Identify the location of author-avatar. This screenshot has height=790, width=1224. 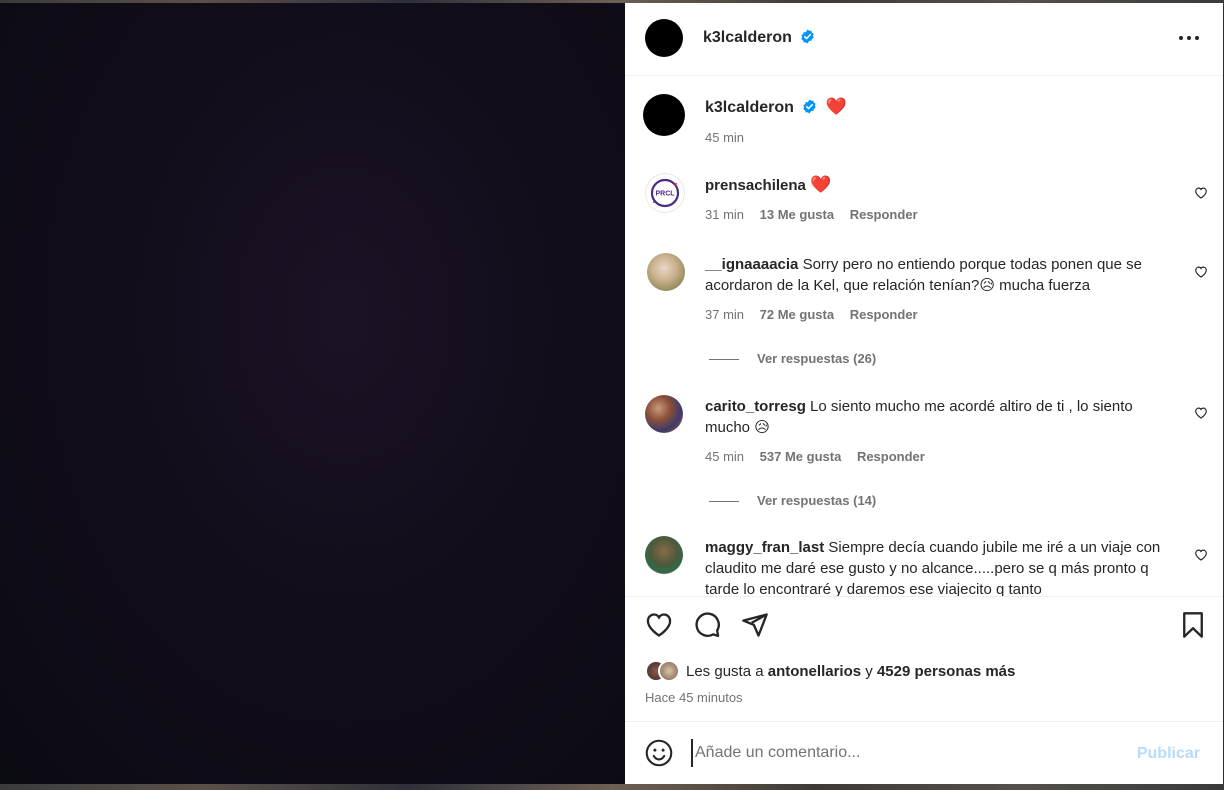
(664, 38).